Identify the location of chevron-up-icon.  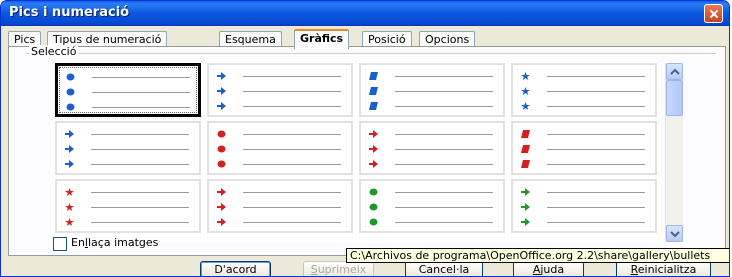
(675, 71).